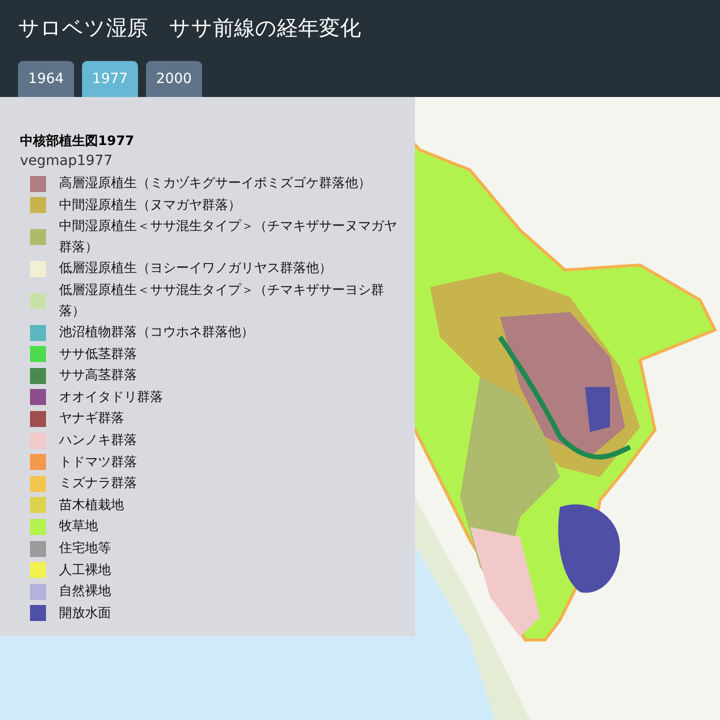 This screenshot has width=720, height=720. What do you see at coordinates (46, 79) in the screenshot?
I see `year-tab: 1964` at bounding box center [46, 79].